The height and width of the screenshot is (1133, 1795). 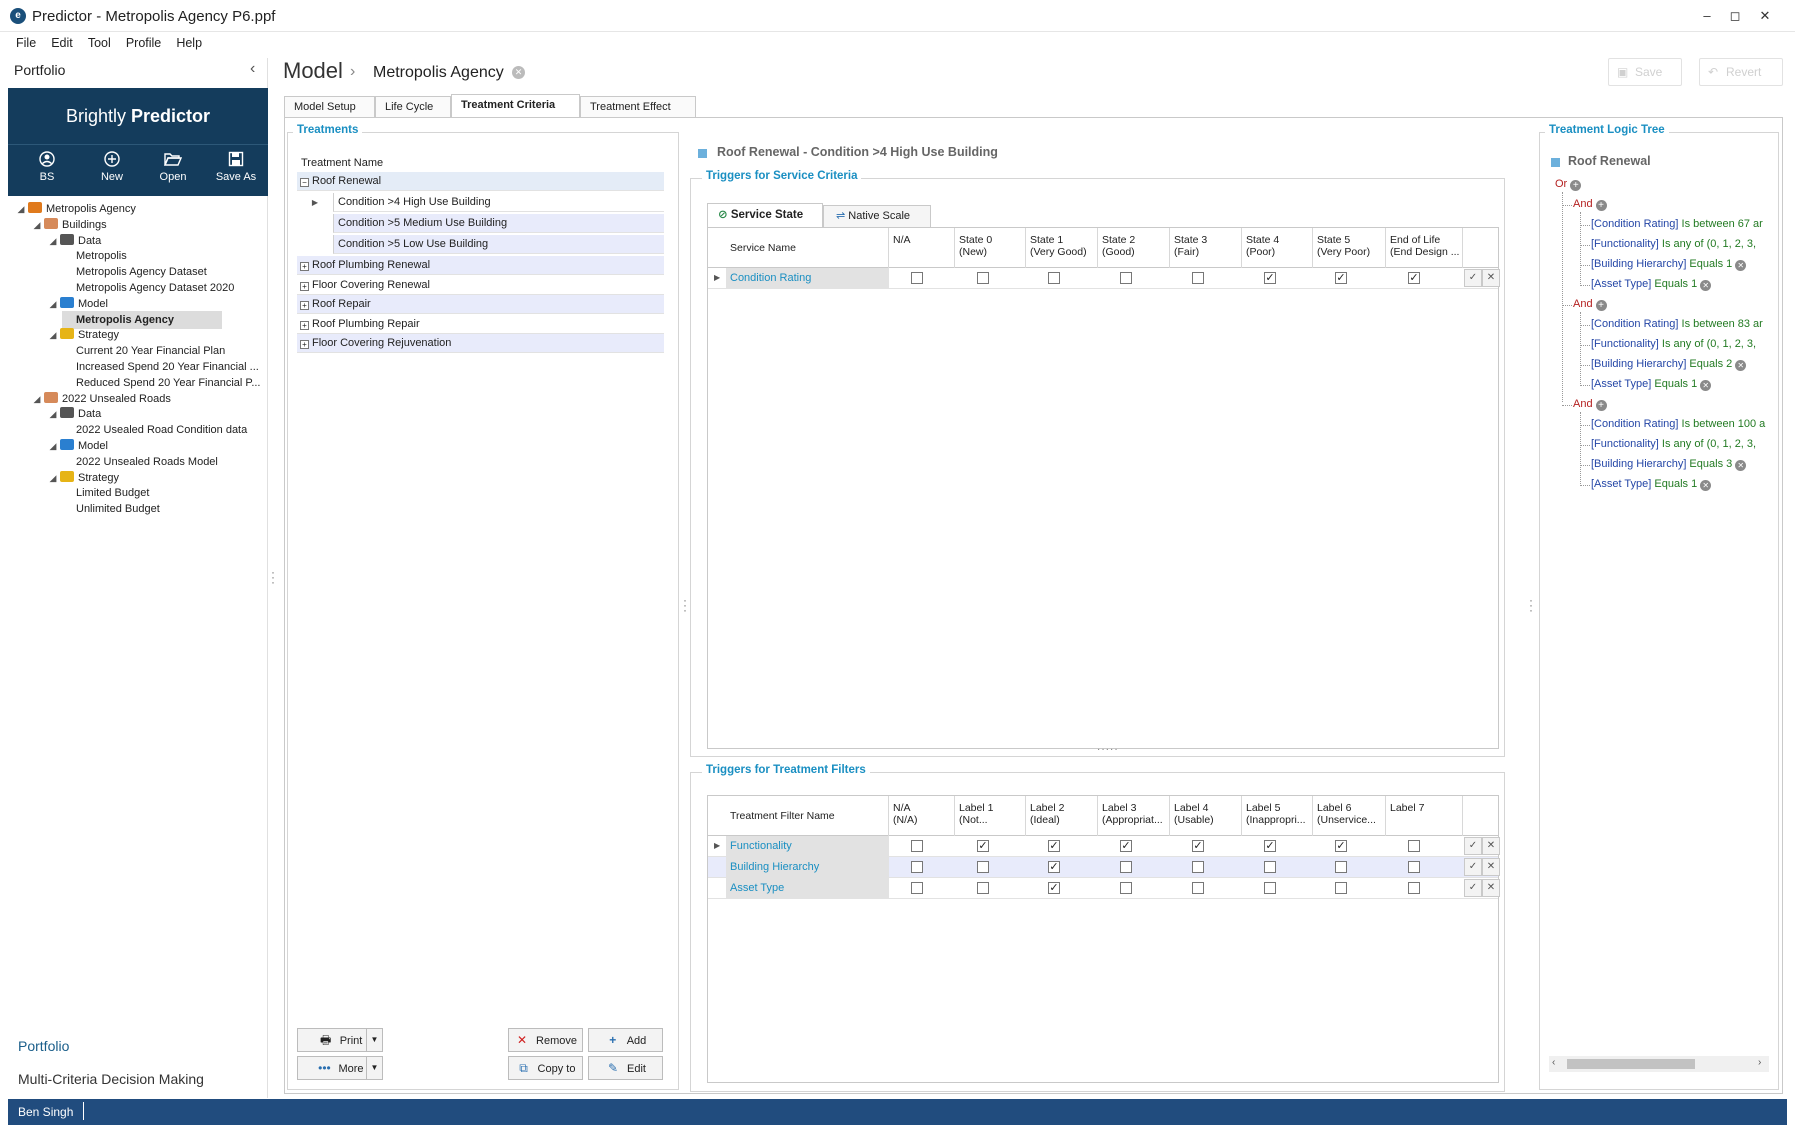 What do you see at coordinates (1206, 248) in the screenshot?
I see `service-column-header: State 3 (Fair)` at bounding box center [1206, 248].